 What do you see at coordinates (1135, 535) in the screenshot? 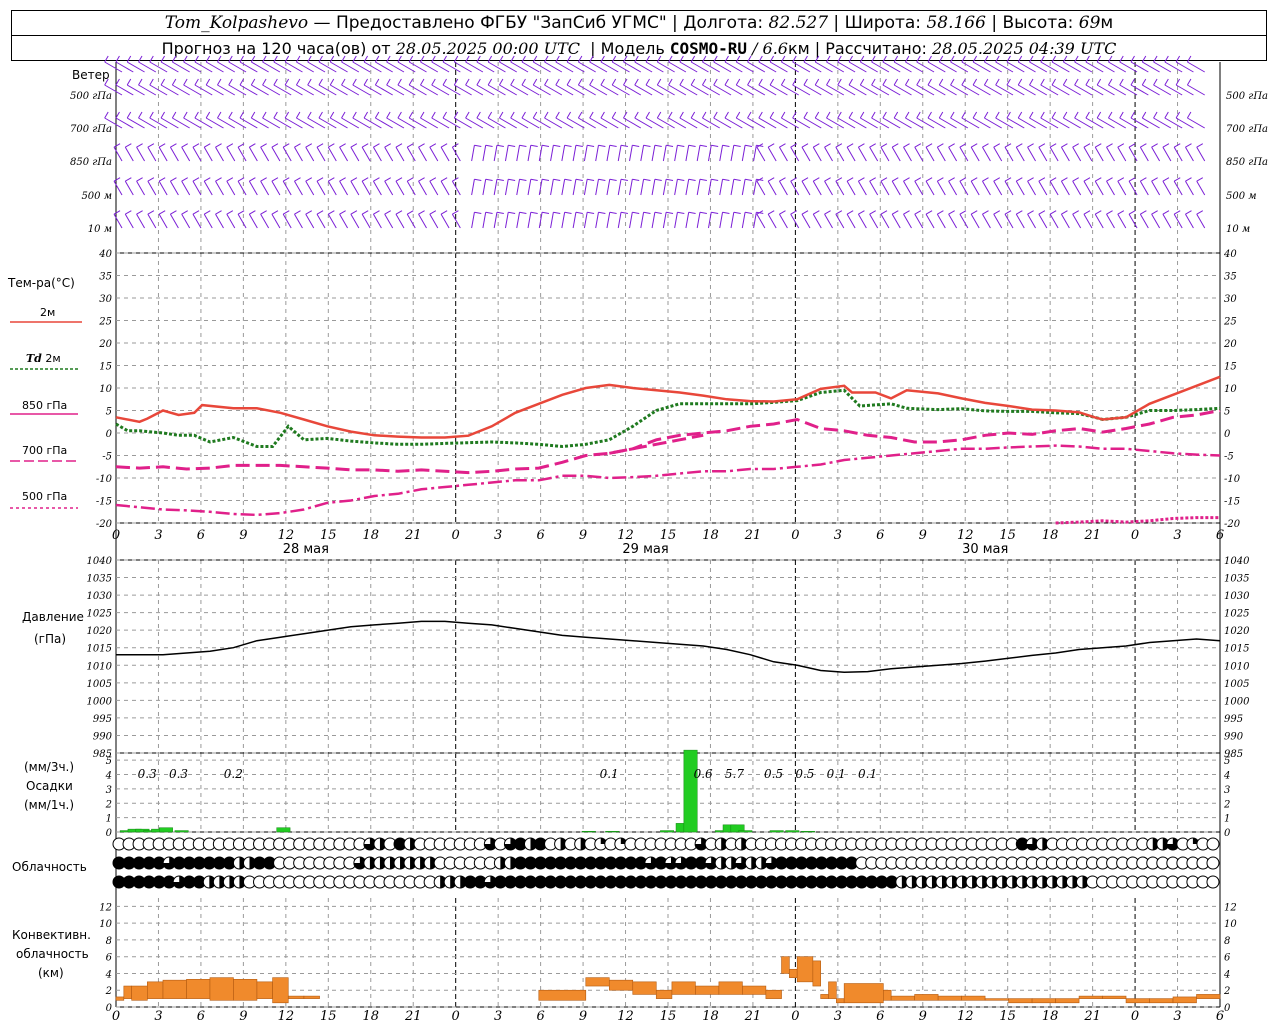
I see `time-tick-label: 0` at bounding box center [1135, 535].